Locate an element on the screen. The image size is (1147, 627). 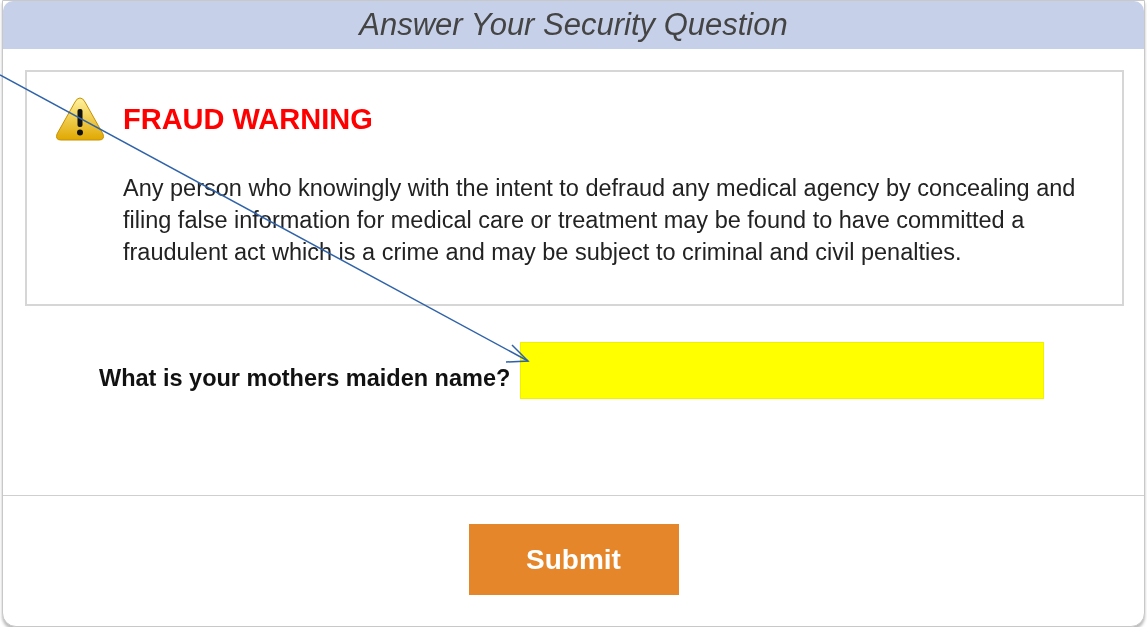
answer-field is located at coordinates (782, 370).